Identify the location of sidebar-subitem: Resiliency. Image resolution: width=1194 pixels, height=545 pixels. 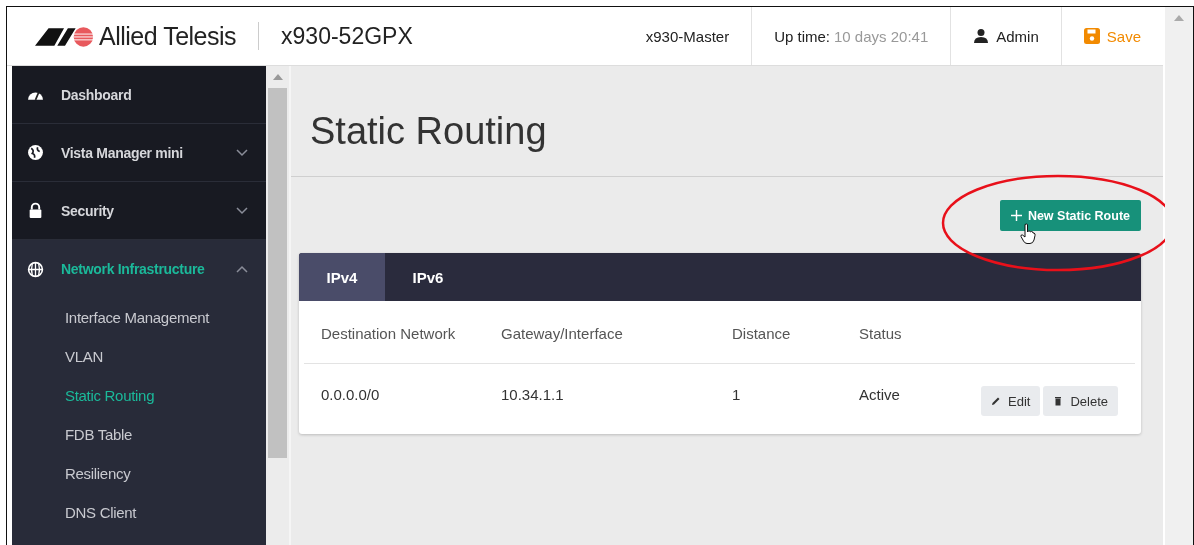
(139, 473).